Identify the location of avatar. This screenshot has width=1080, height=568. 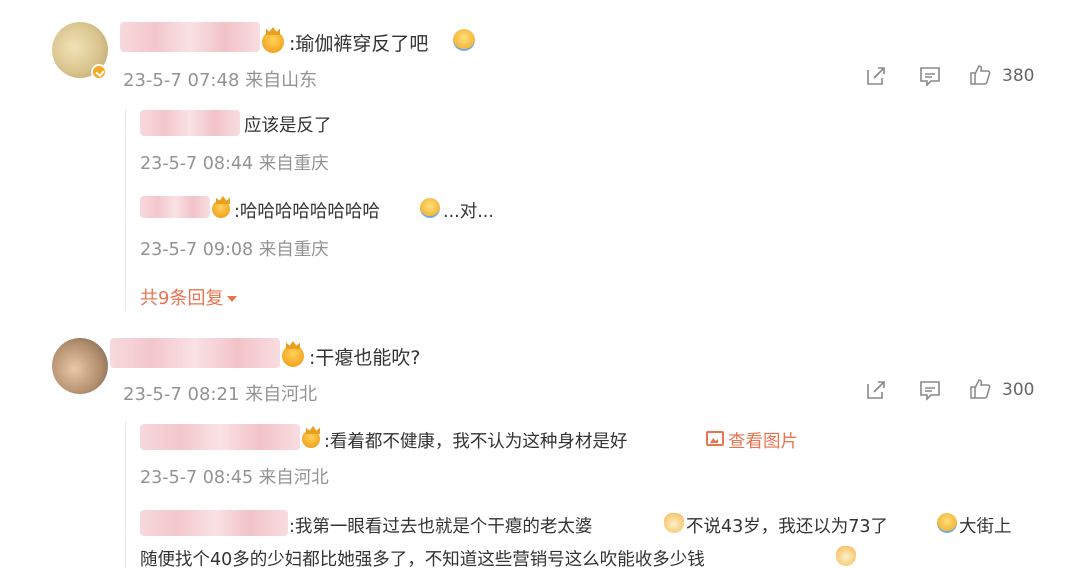
(80, 366).